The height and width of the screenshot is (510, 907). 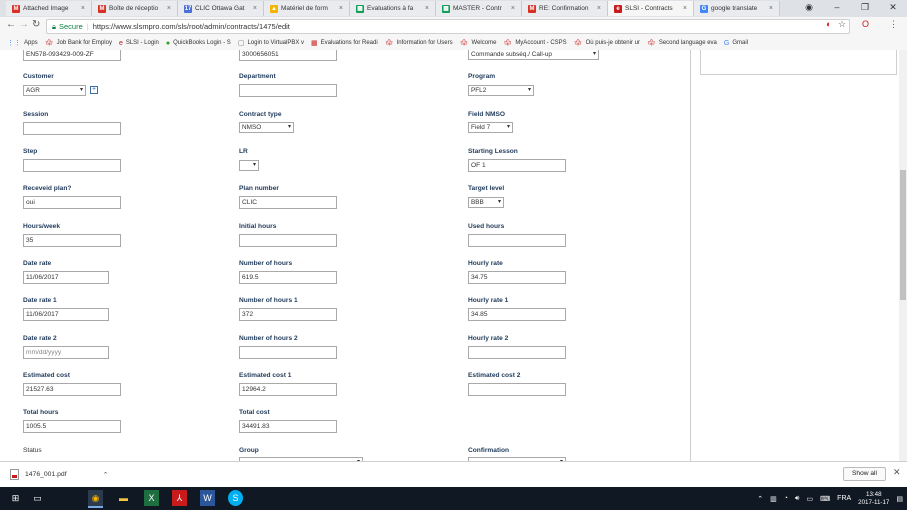 What do you see at coordinates (517, 165) in the screenshot?
I see `starting-lesson-field: OF 1` at bounding box center [517, 165].